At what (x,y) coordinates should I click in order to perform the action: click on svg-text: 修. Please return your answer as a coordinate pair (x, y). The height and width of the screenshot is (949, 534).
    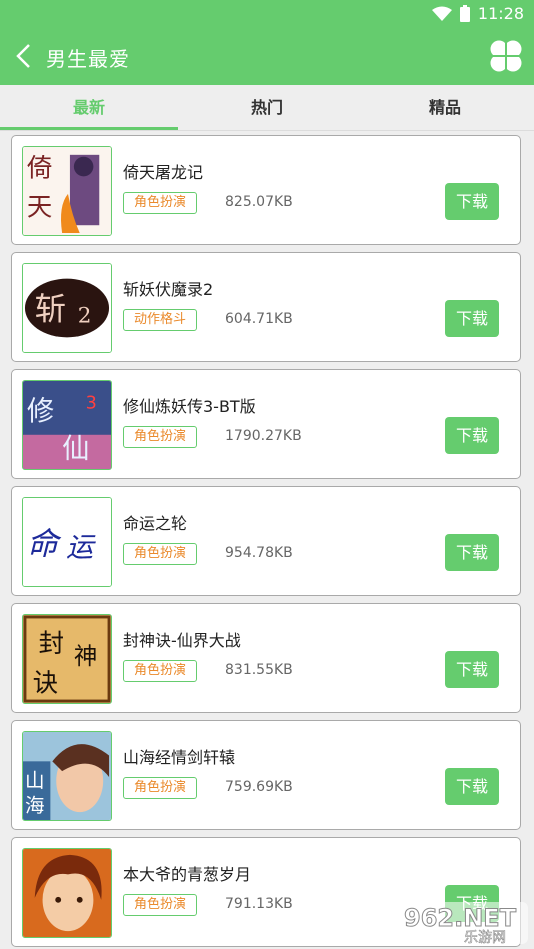
    Looking at the image, I should click on (40, 411).